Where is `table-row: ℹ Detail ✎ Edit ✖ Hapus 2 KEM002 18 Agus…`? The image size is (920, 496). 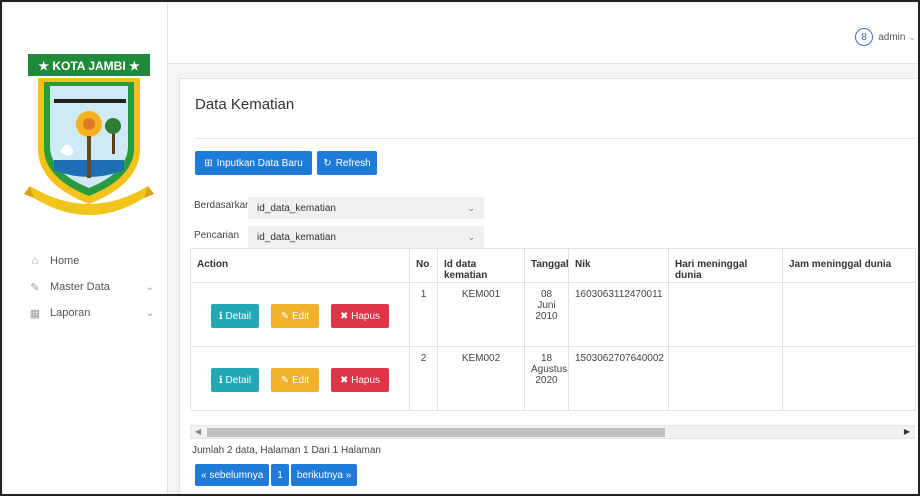
table-row: ℹ Detail ✎ Edit ✖ Hapus 2 KEM002 18 Agus… is located at coordinates (553, 378).